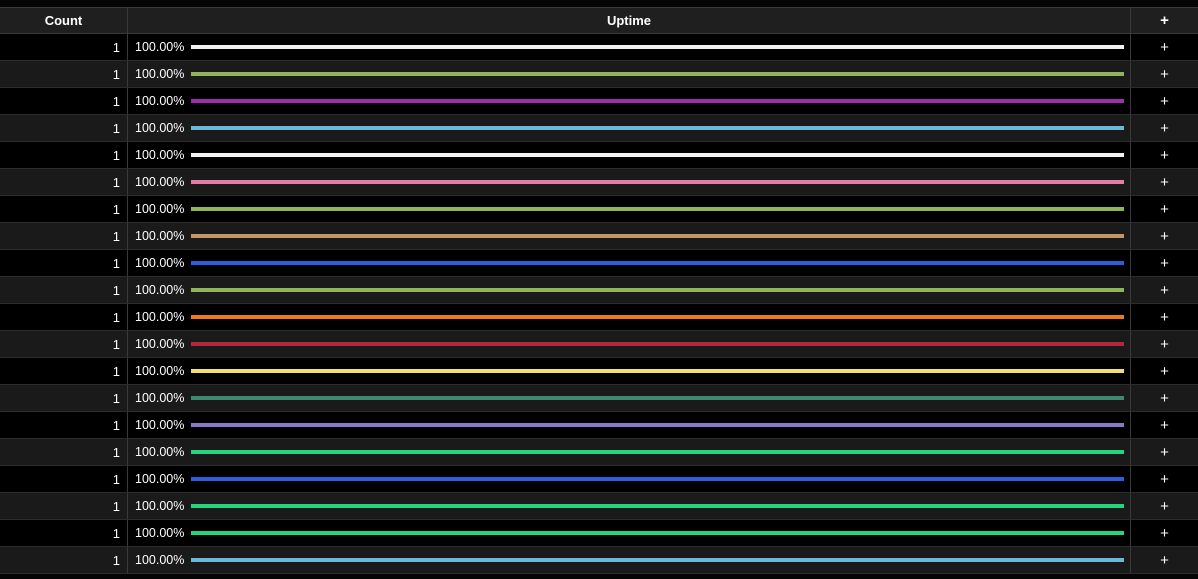 The width and height of the screenshot is (1198, 579). I want to click on table-header-row: Count Uptime +, so click(599, 20).